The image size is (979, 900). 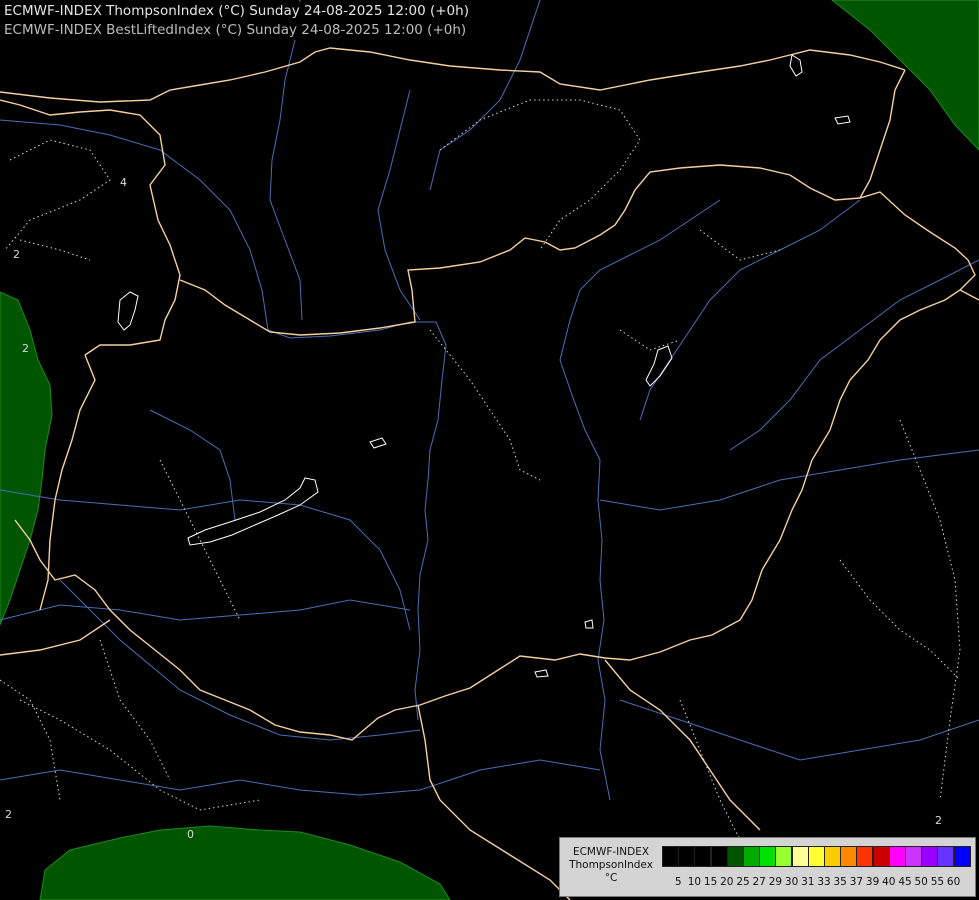 I want to click on legend-model-name: ECMWF-INDEX, so click(x=611, y=852).